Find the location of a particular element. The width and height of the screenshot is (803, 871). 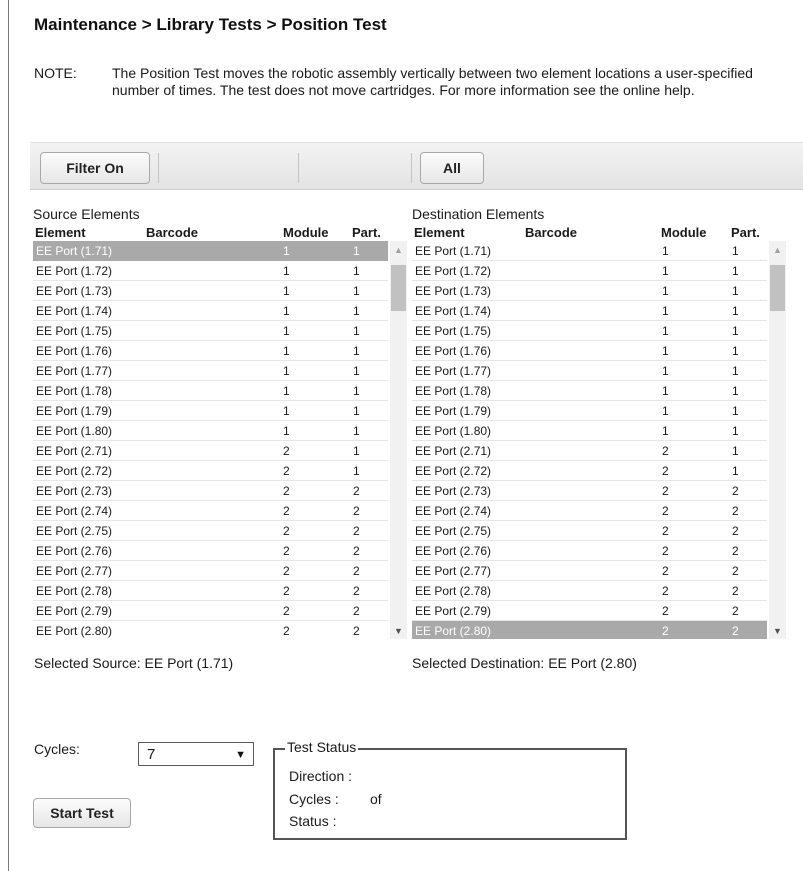

element-cell: EE Port (2.74) is located at coordinates (453, 511).